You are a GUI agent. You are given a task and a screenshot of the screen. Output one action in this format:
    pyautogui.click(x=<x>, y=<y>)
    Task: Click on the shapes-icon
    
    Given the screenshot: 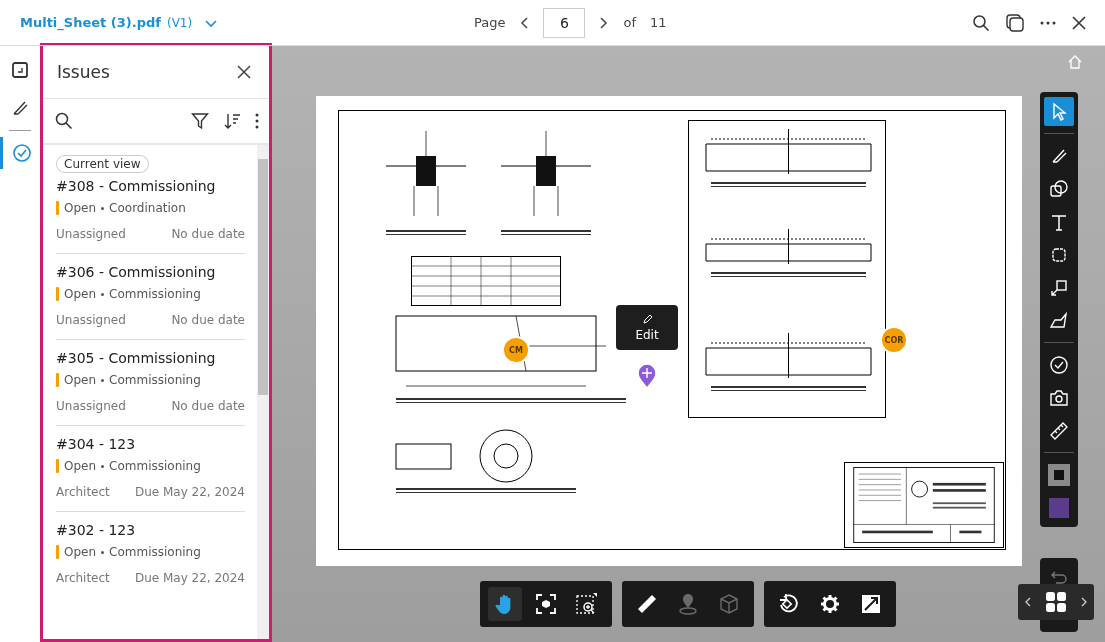 What is the action you would take?
    pyautogui.click(x=1059, y=188)
    